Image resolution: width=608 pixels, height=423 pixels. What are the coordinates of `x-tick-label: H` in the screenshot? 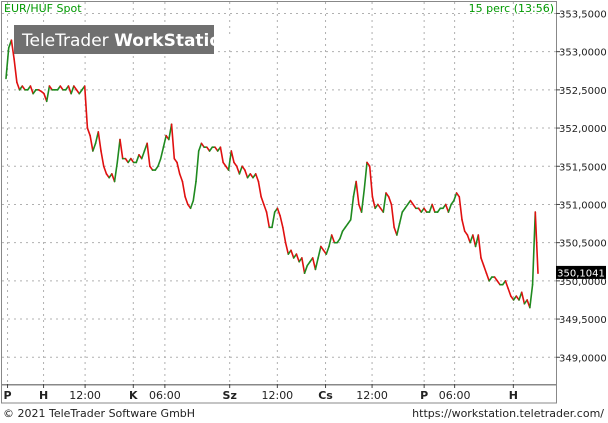 It's located at (43, 395).